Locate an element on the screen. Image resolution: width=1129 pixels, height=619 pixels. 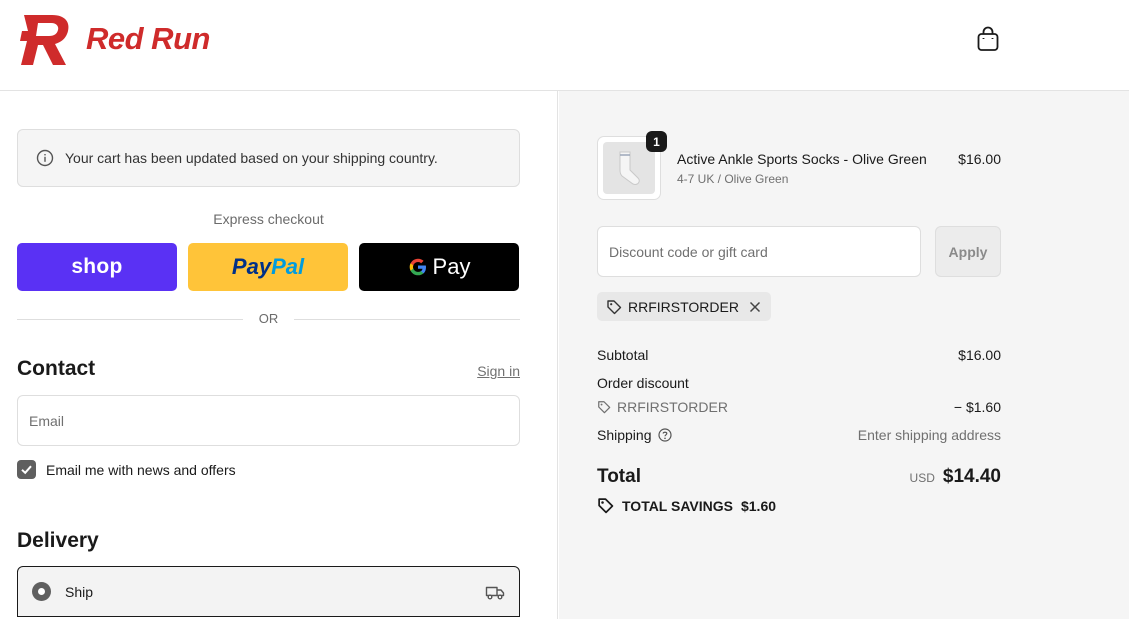
newsletter-checkbox is located at coordinates (26, 469).